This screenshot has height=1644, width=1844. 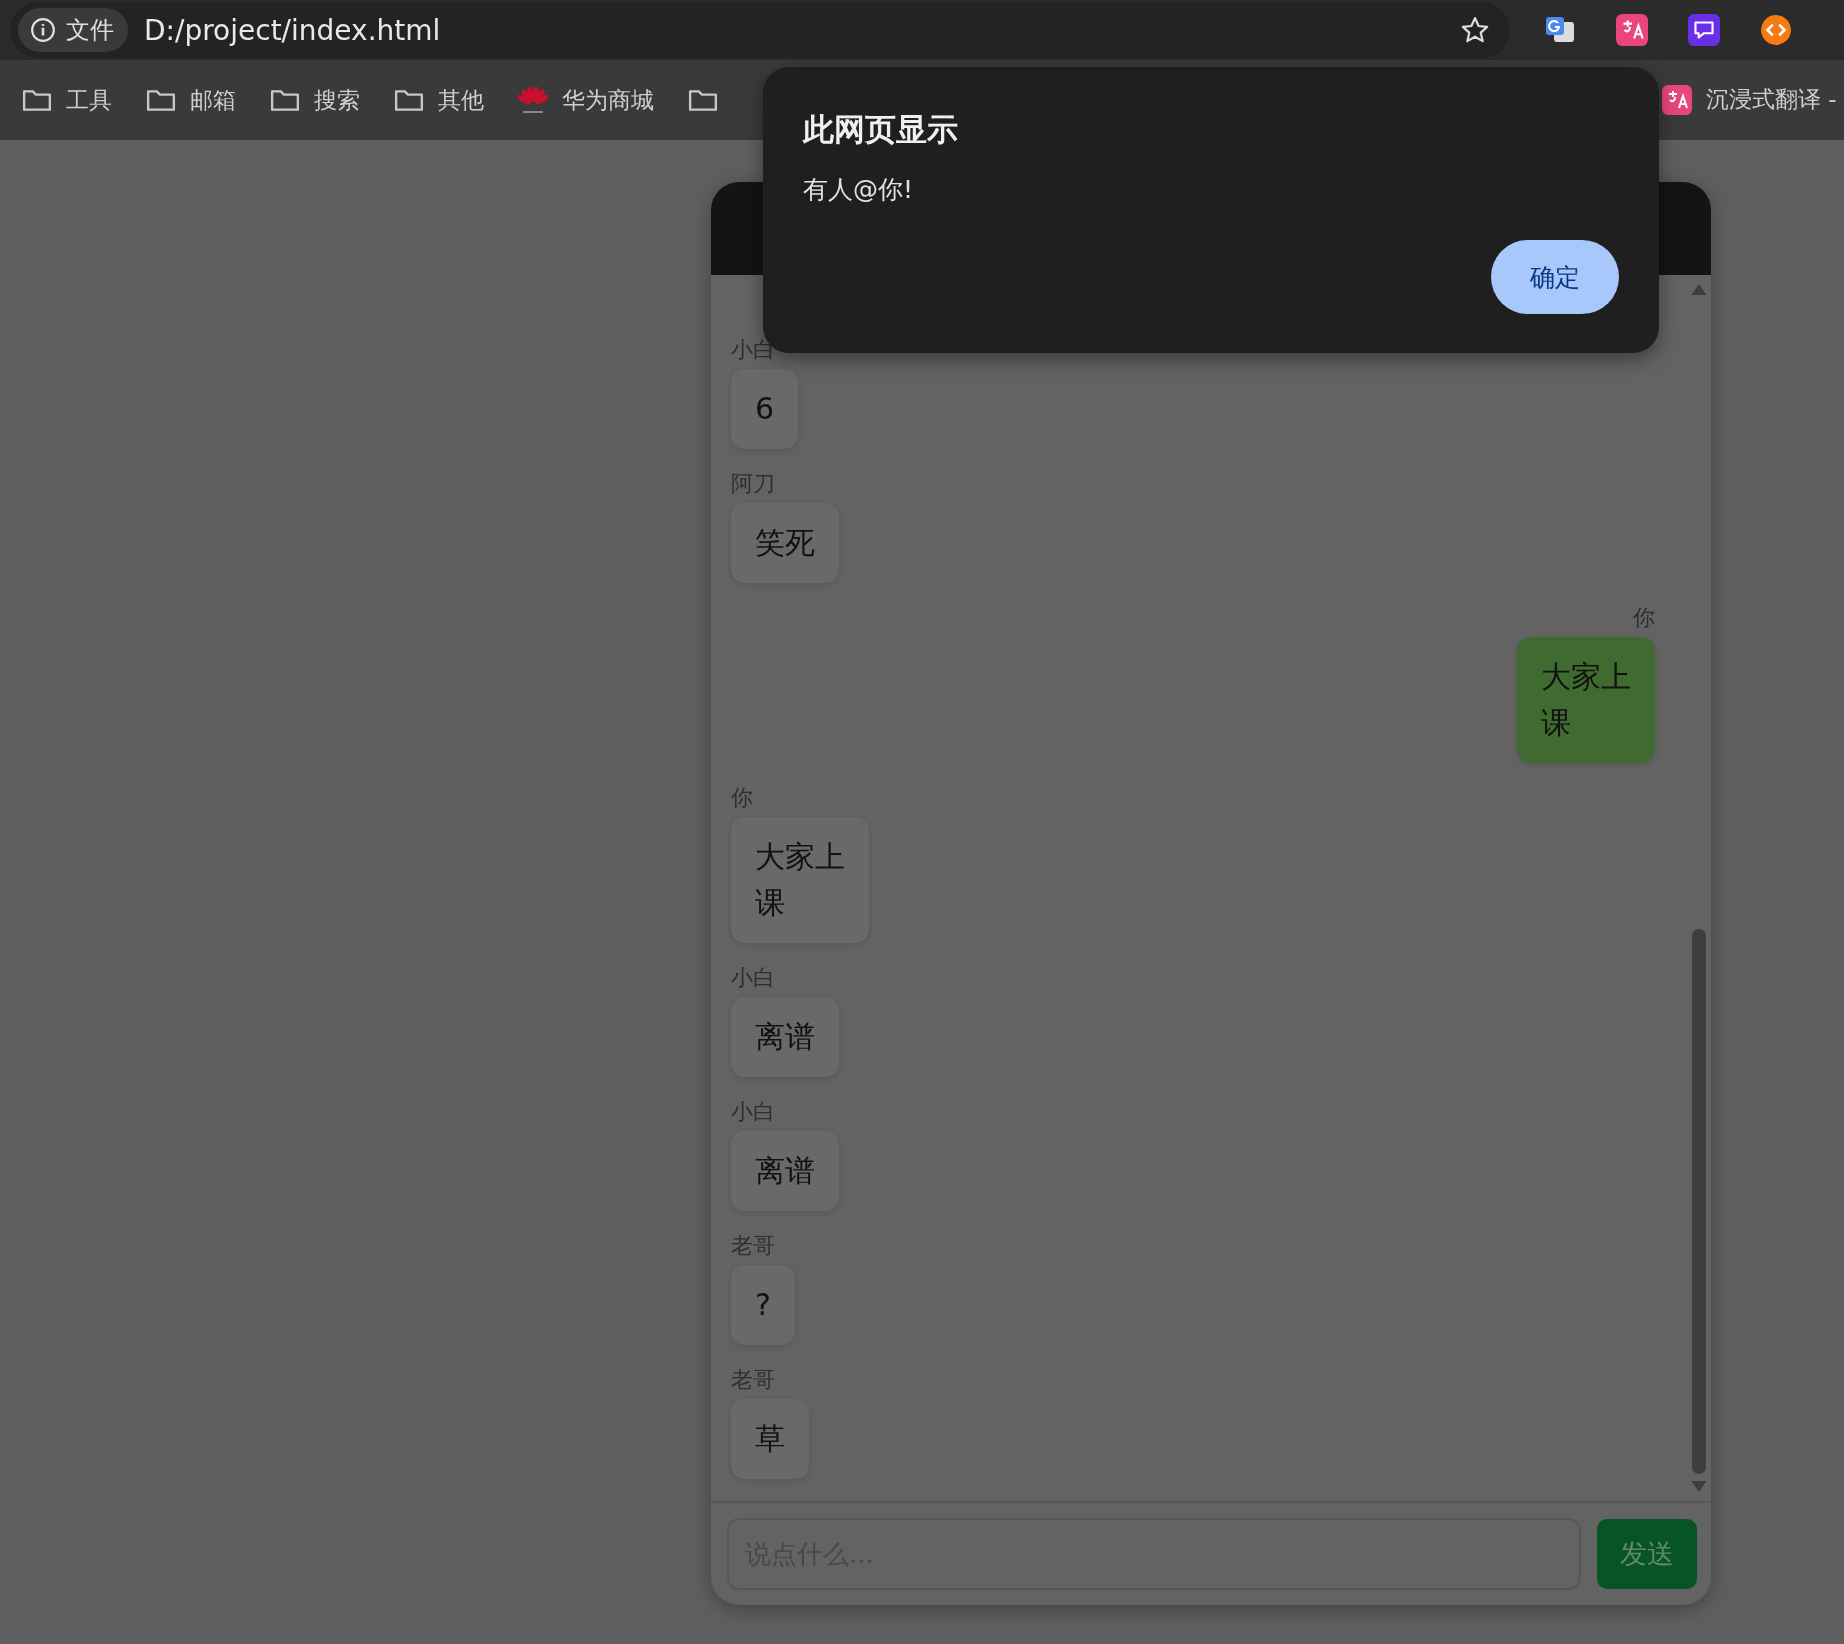 What do you see at coordinates (315, 100) in the screenshot?
I see `bookmark: 搜索` at bounding box center [315, 100].